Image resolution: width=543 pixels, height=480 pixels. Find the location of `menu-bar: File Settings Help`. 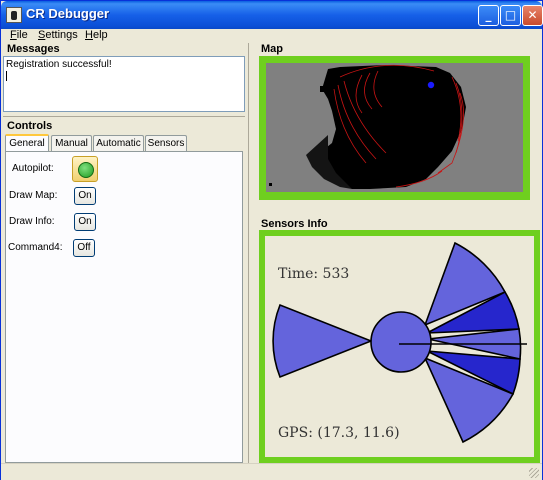

menu-bar: File Settings Help is located at coordinates (271, 36).